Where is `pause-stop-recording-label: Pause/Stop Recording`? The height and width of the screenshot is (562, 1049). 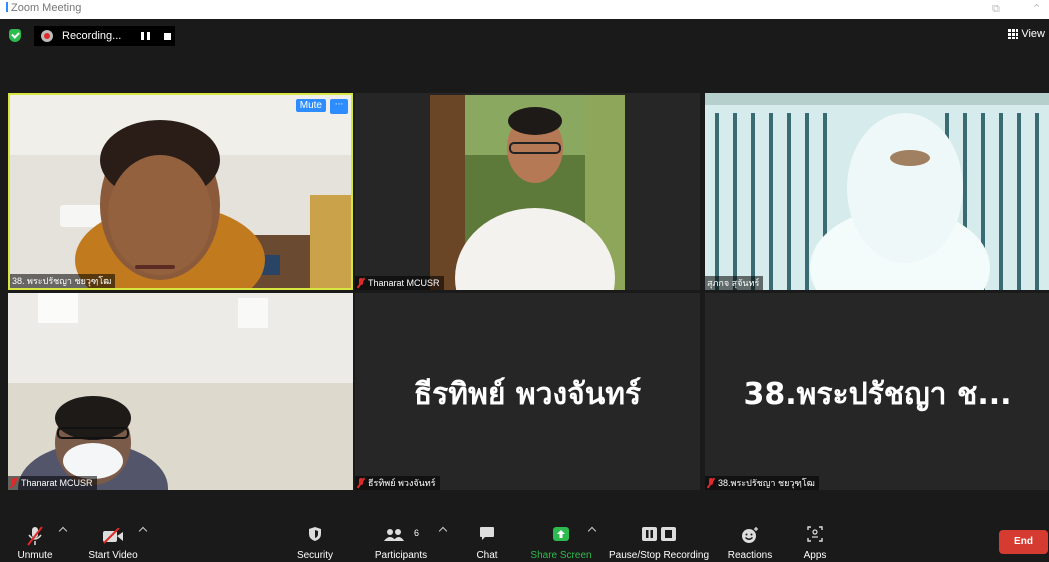
pause-stop-recording-label: Pause/Stop Recording is located at coordinates (659, 555).